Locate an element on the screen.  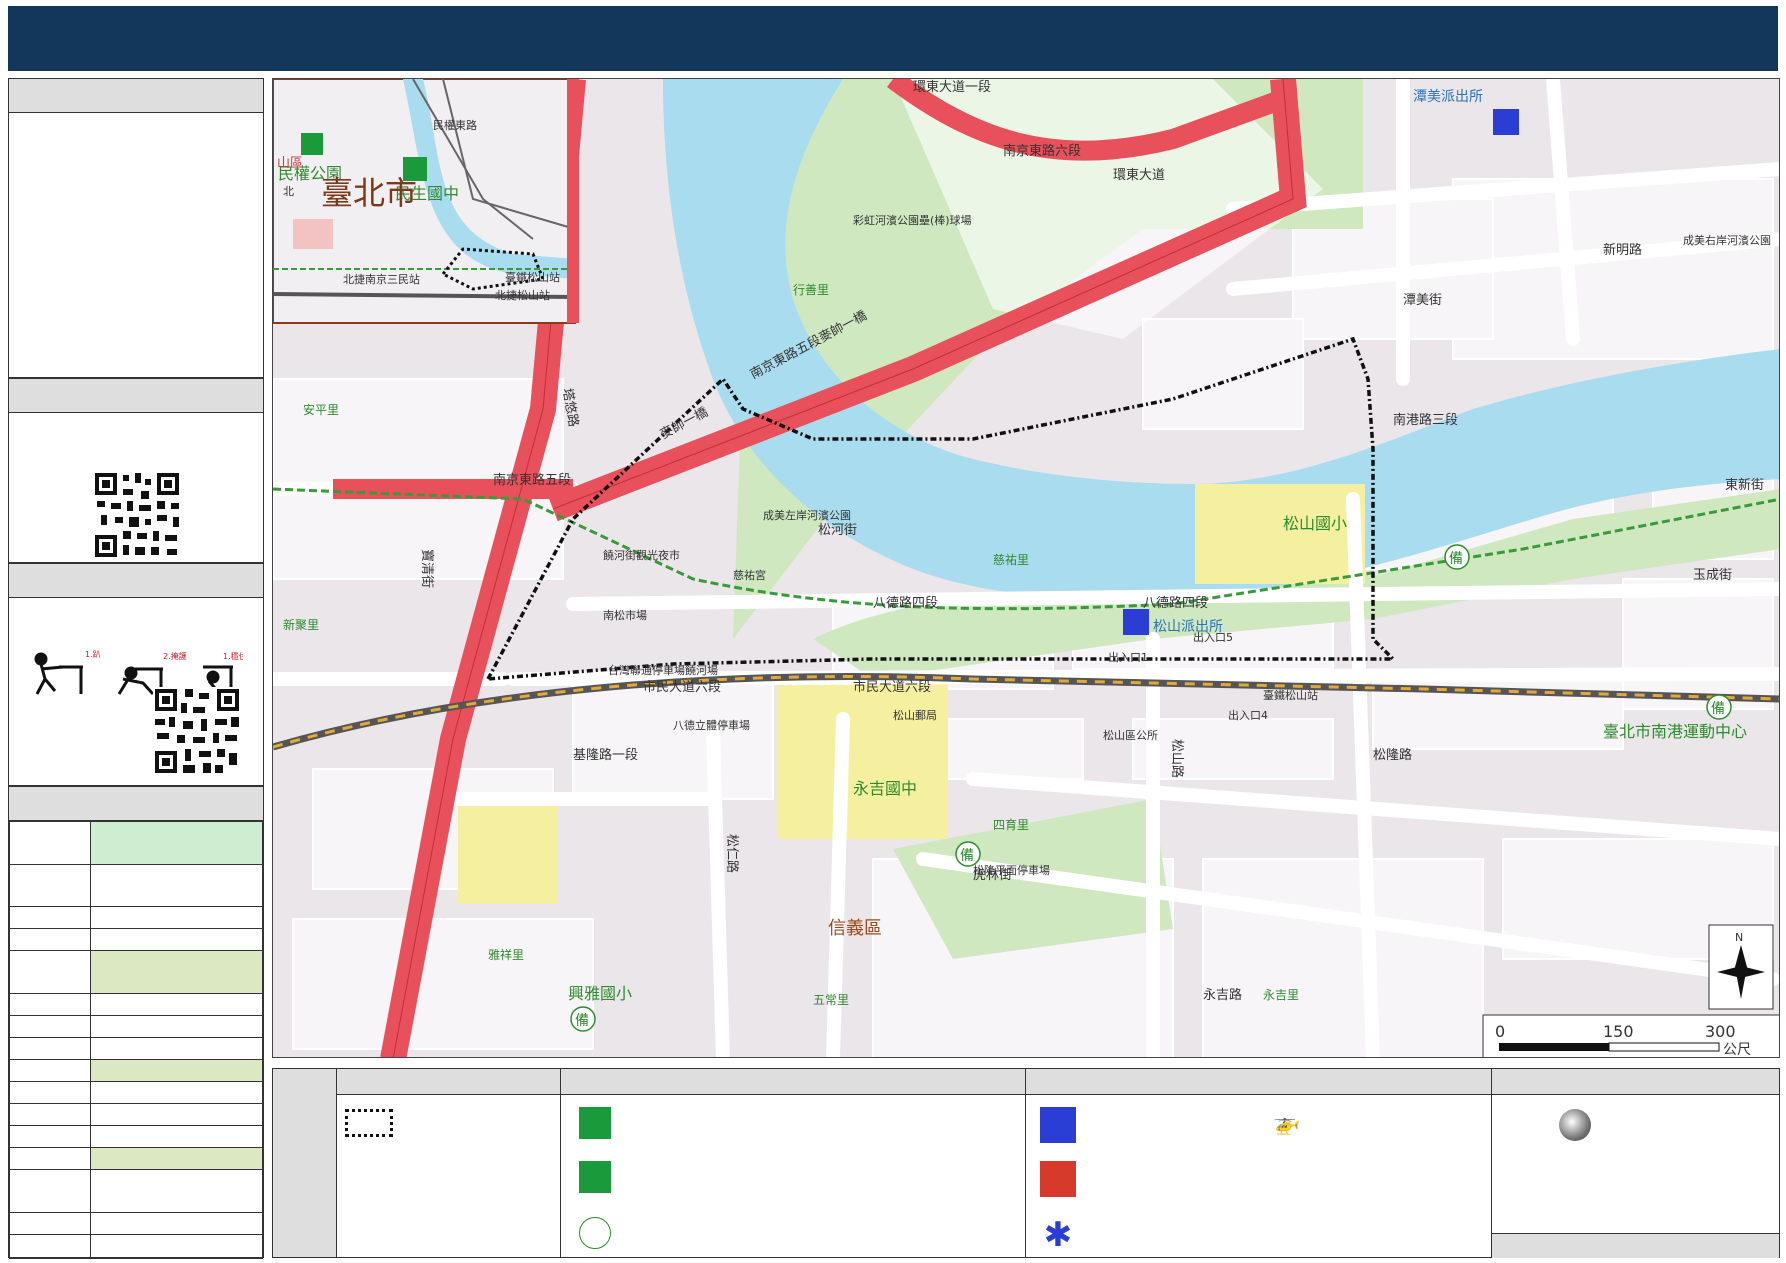
place-ciyou: 慈祐宮 is located at coordinates (749, 575).